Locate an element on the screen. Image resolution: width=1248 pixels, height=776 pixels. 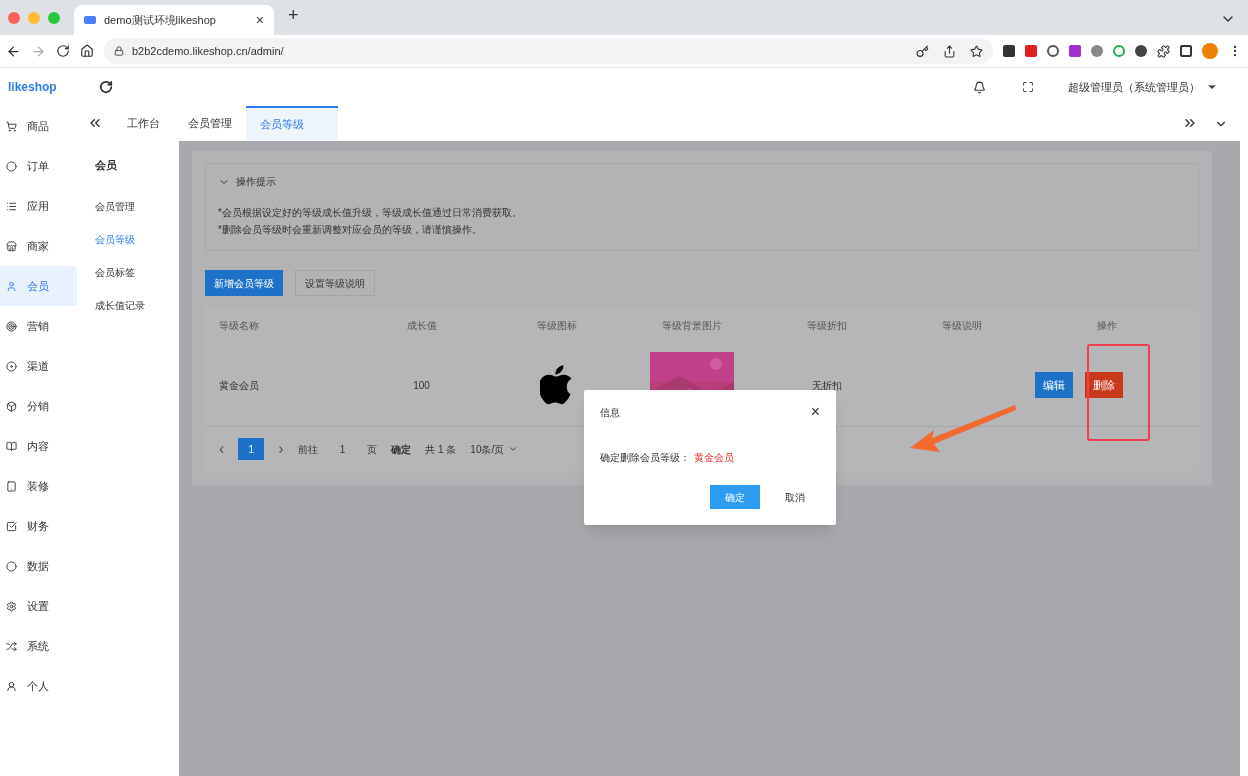
logo: likeshop is located at coordinates (32, 87).